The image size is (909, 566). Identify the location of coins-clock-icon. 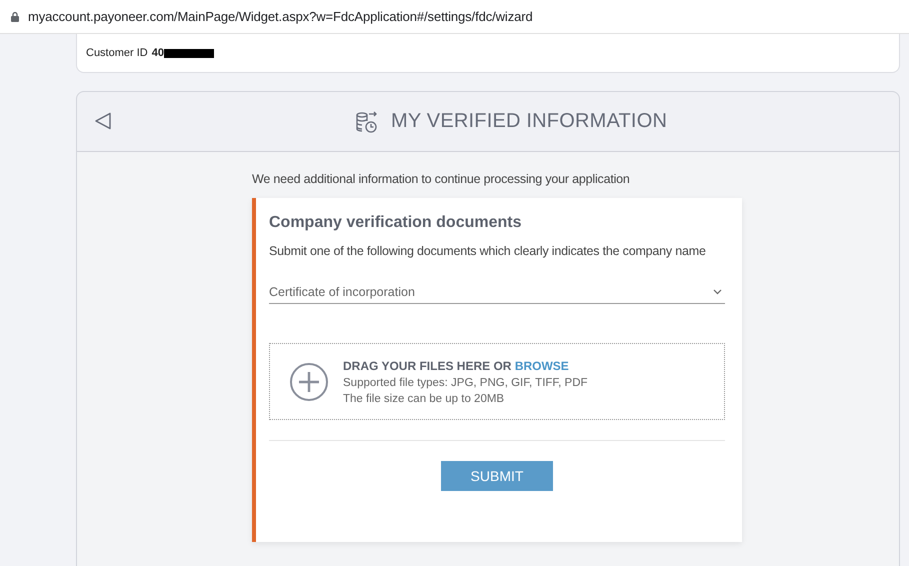
(367, 122).